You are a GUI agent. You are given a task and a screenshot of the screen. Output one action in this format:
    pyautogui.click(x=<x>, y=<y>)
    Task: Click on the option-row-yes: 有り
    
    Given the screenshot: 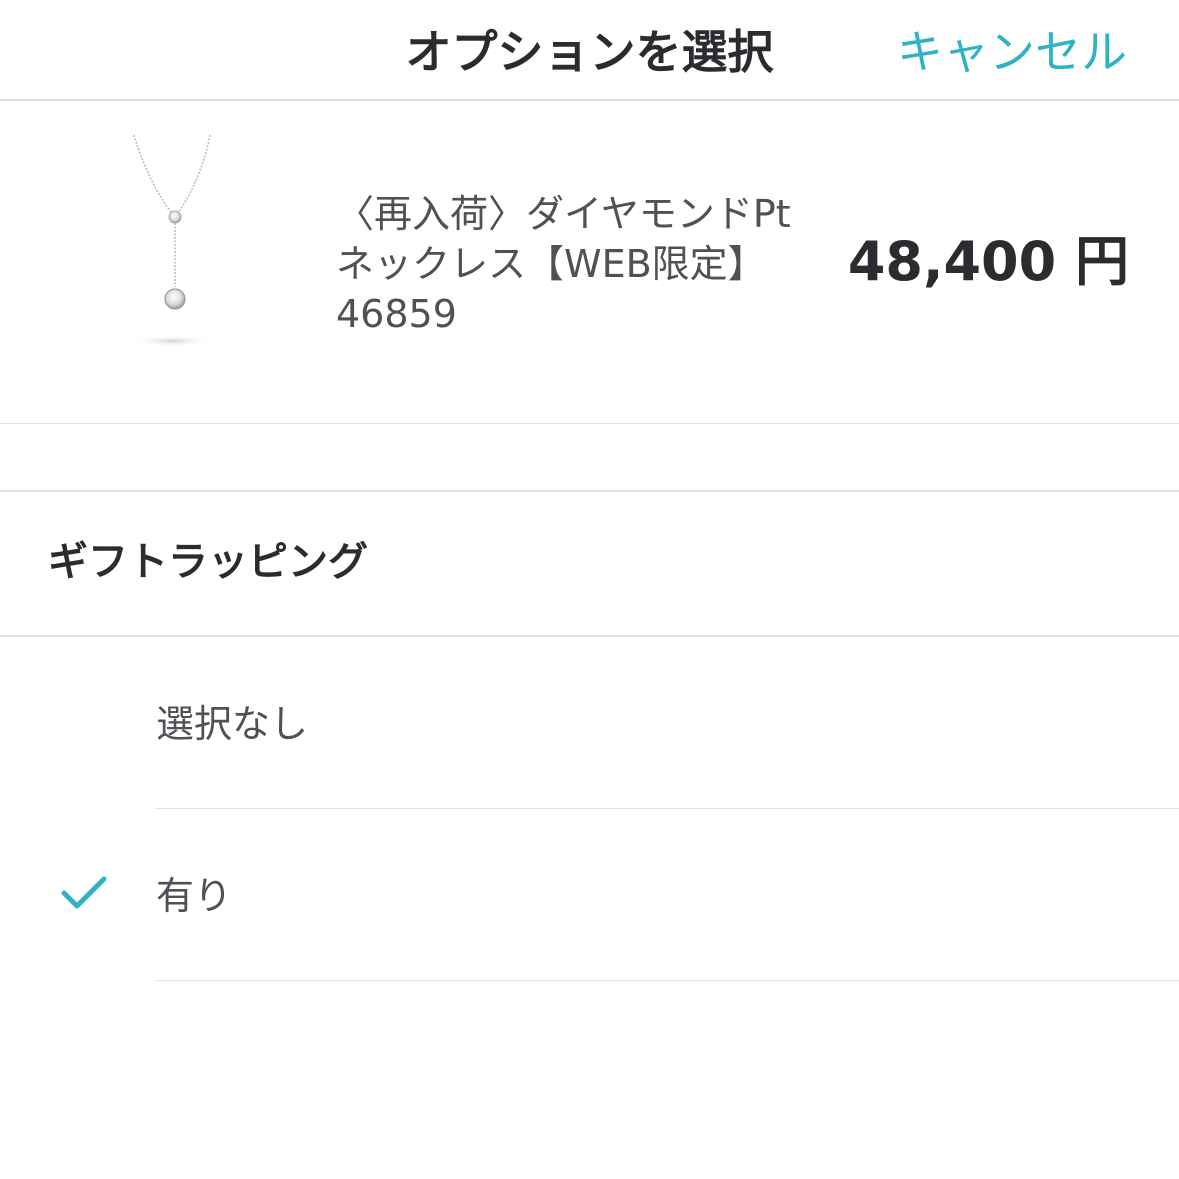 What is the action you would take?
    pyautogui.click(x=589, y=895)
    